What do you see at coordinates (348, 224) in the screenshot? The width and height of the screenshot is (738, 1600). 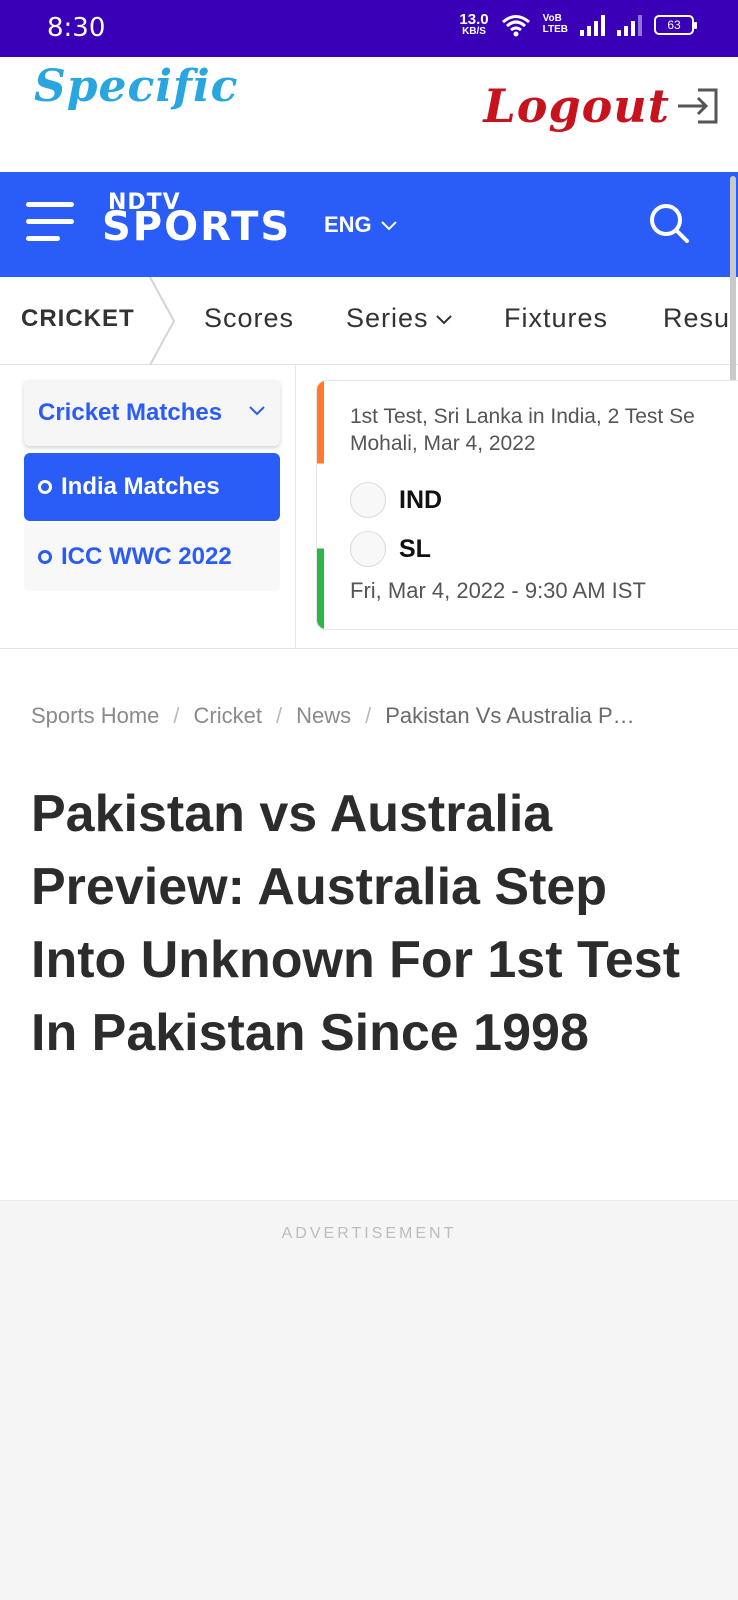 I see `language-label: ENG` at bounding box center [348, 224].